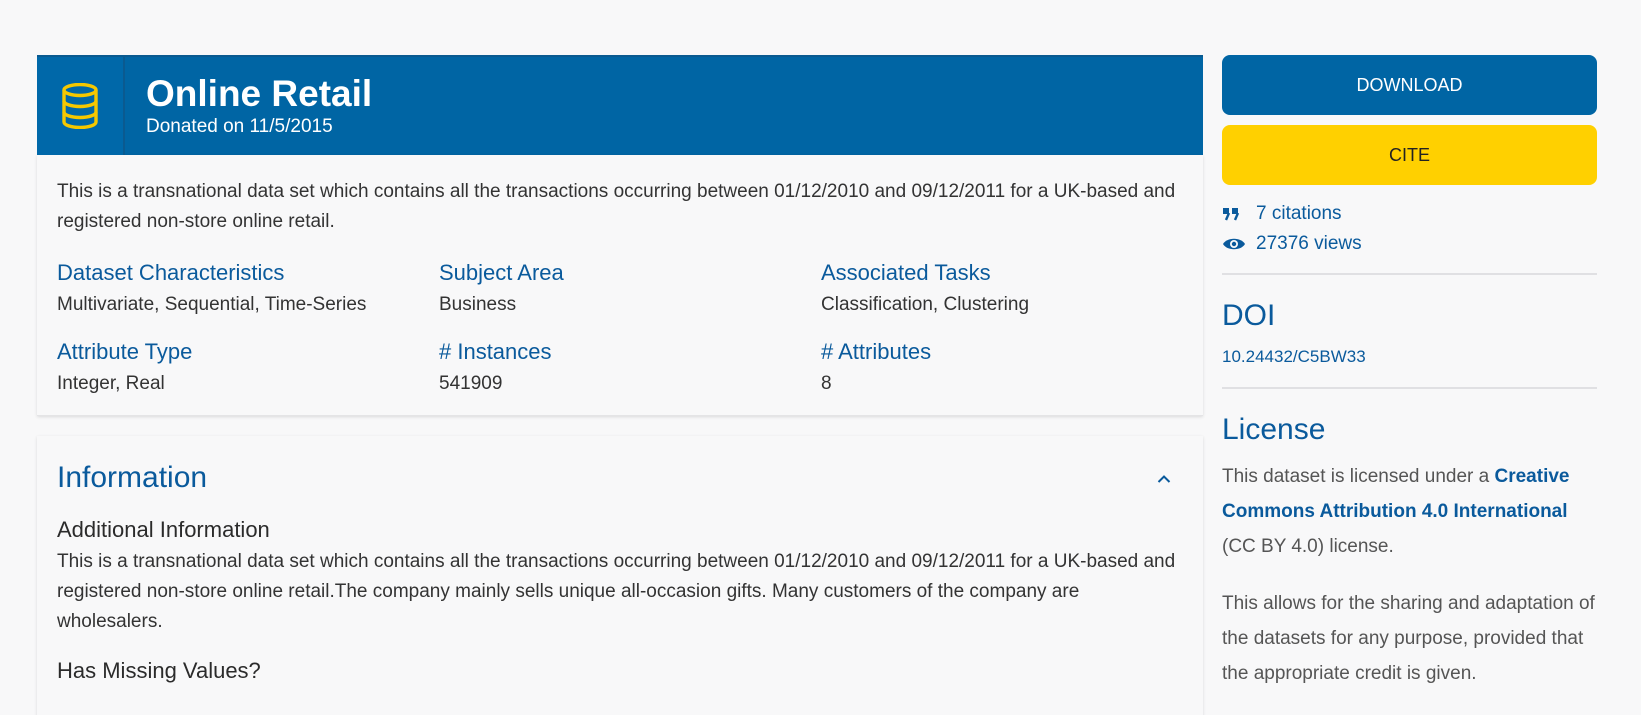  I want to click on eye-icon, so click(1239, 244).